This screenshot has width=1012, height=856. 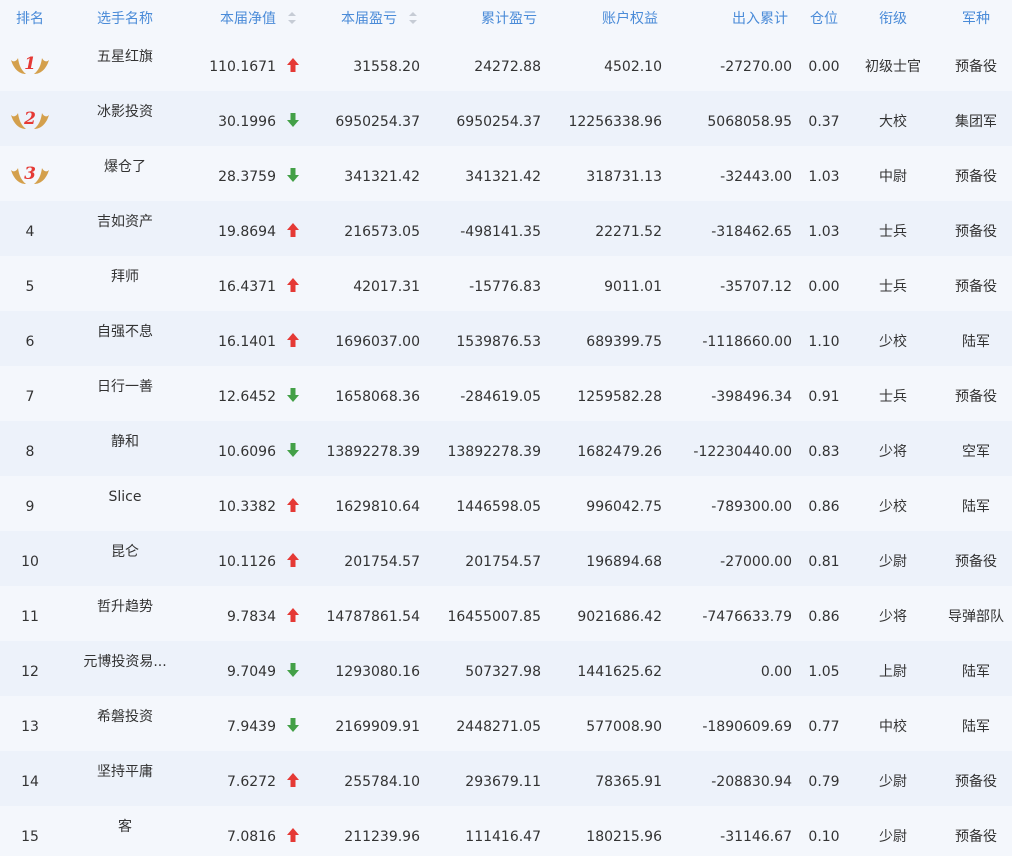 I want to click on rank-number: 14, so click(x=30, y=782).